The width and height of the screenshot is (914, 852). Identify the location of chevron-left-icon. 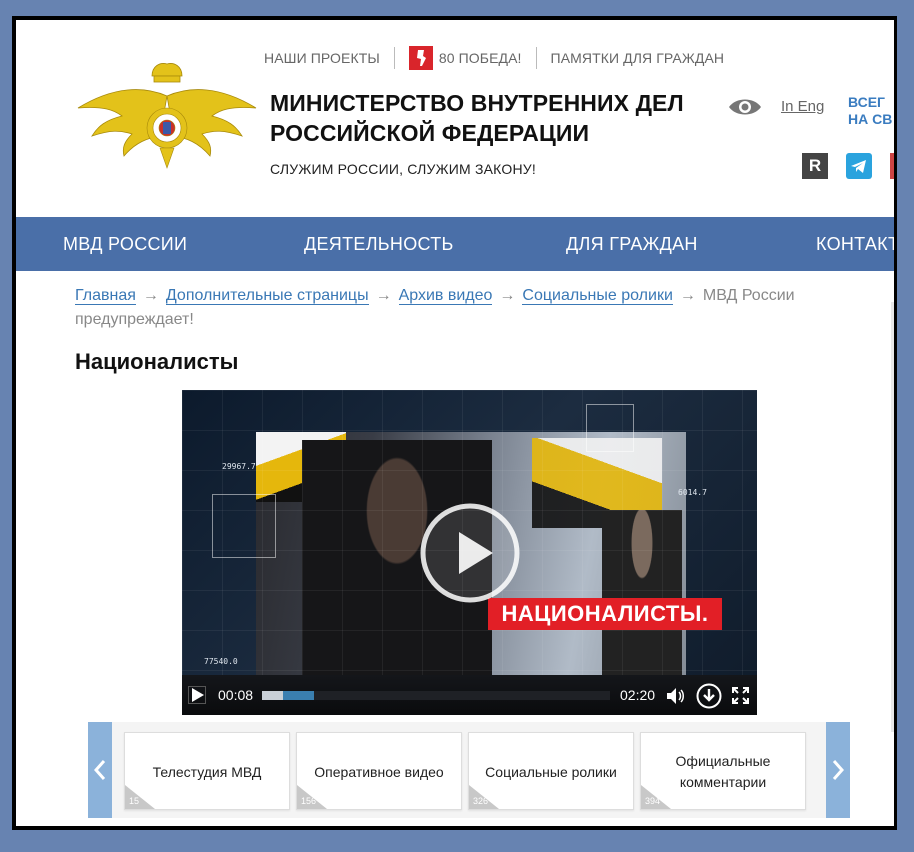
(100, 770).